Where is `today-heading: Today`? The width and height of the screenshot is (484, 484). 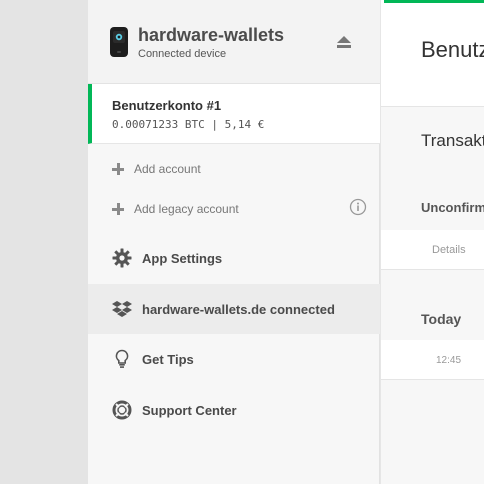 today-heading: Today is located at coordinates (441, 319).